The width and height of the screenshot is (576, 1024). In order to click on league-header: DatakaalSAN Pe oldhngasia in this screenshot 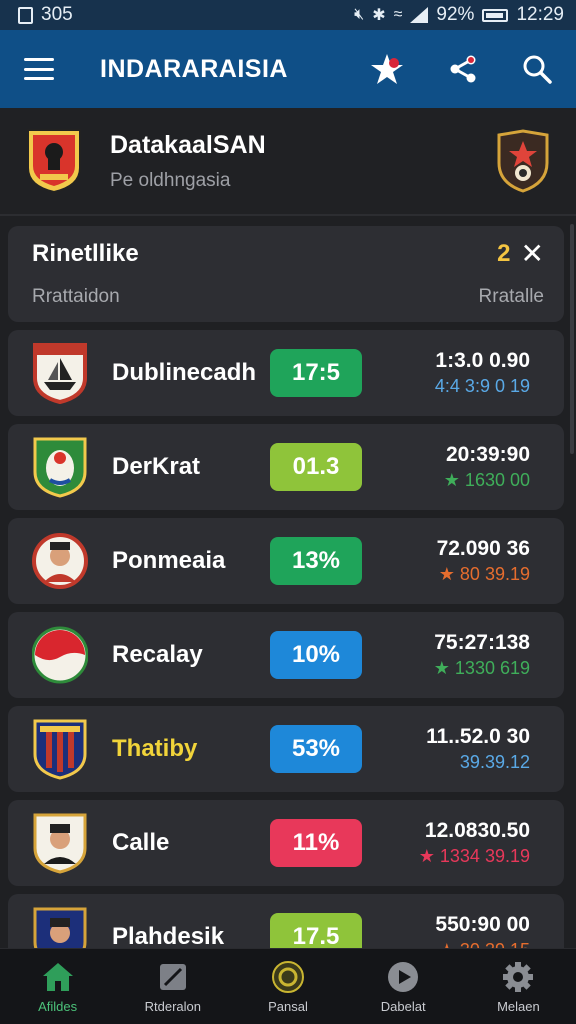, I will do `click(288, 162)`.